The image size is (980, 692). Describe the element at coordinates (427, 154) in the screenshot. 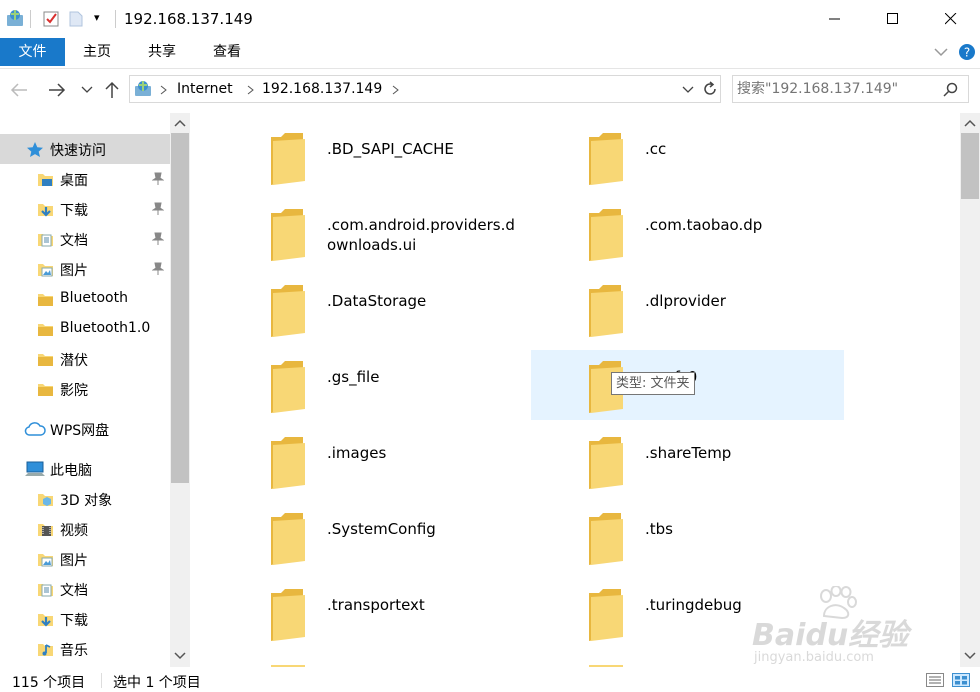

I see `folder-item: .BD_SAPI_CACHE` at that location.